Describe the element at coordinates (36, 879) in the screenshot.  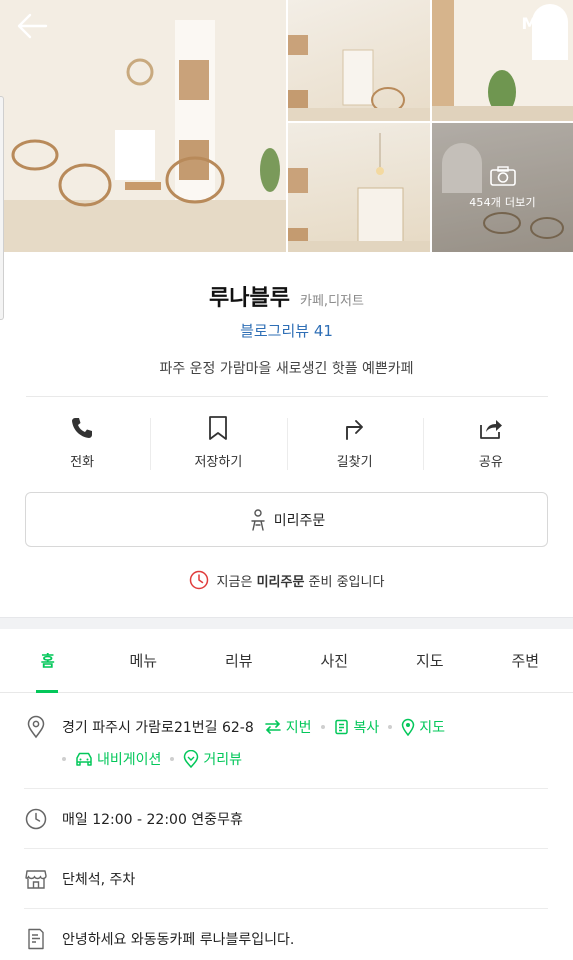
I see `store-icon` at that location.